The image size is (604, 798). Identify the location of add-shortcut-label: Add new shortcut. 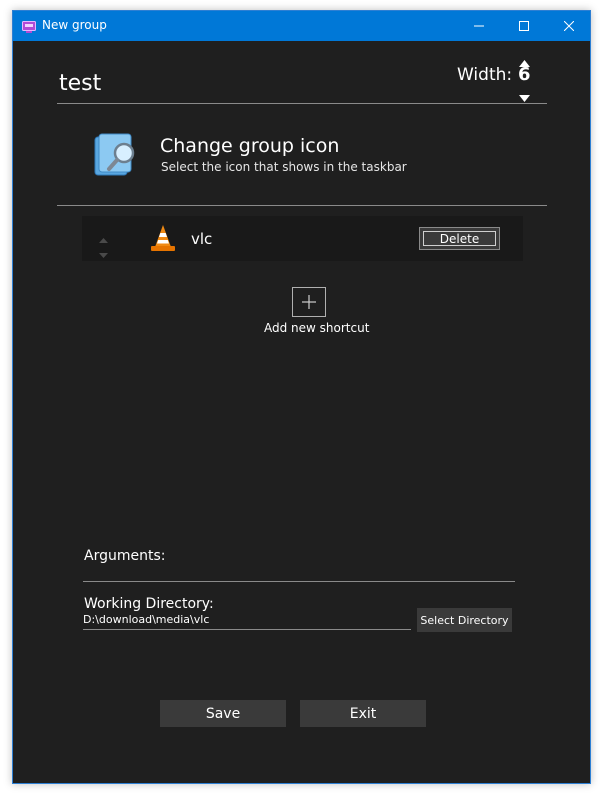
(316, 328).